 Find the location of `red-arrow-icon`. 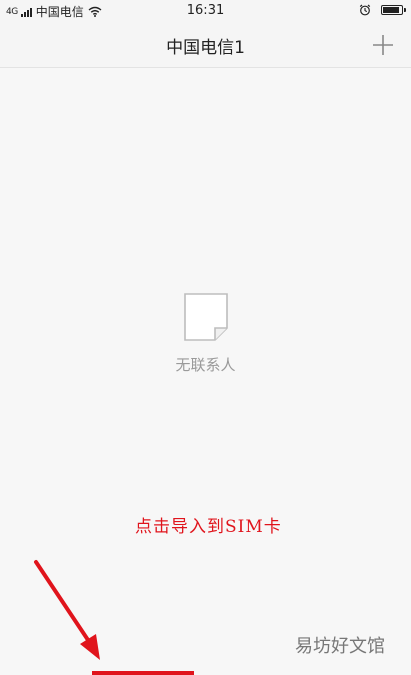

red-arrow-icon is located at coordinates (67, 610).